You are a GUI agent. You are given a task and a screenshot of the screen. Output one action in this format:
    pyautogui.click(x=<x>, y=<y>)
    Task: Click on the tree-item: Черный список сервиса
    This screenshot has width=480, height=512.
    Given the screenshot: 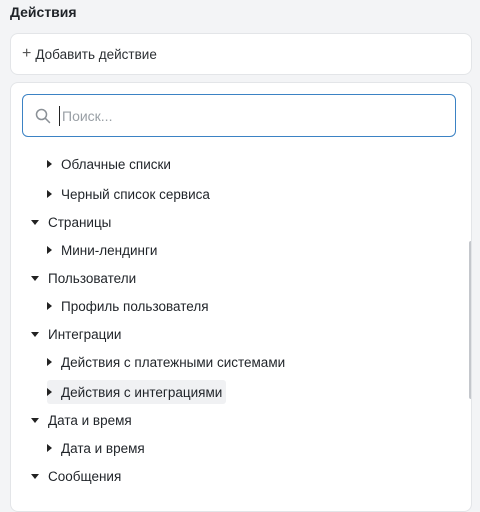 What is the action you would take?
    pyautogui.click(x=128, y=194)
    